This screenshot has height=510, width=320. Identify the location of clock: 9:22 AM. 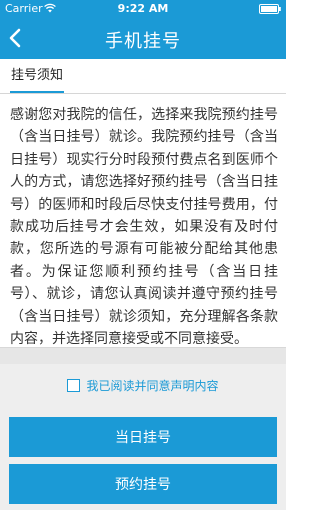
(143, 8).